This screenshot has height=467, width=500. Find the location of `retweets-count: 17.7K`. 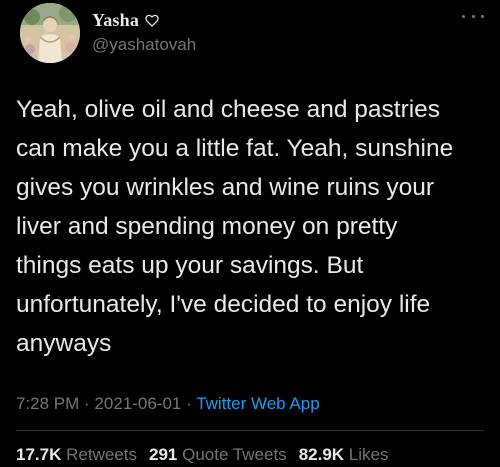

retweets-count: 17.7K is located at coordinates (39, 454).